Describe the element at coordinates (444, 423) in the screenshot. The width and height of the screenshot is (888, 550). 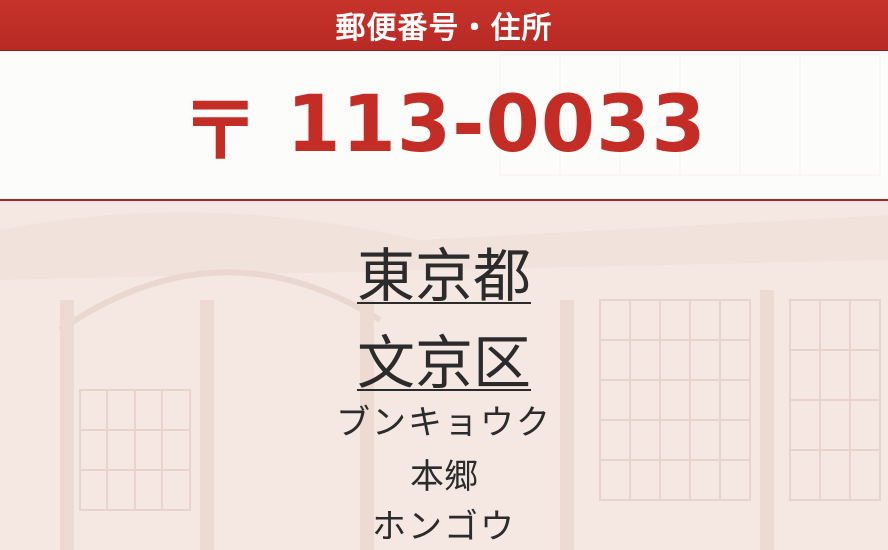
I see `city-kana: ブンキョウク` at that location.